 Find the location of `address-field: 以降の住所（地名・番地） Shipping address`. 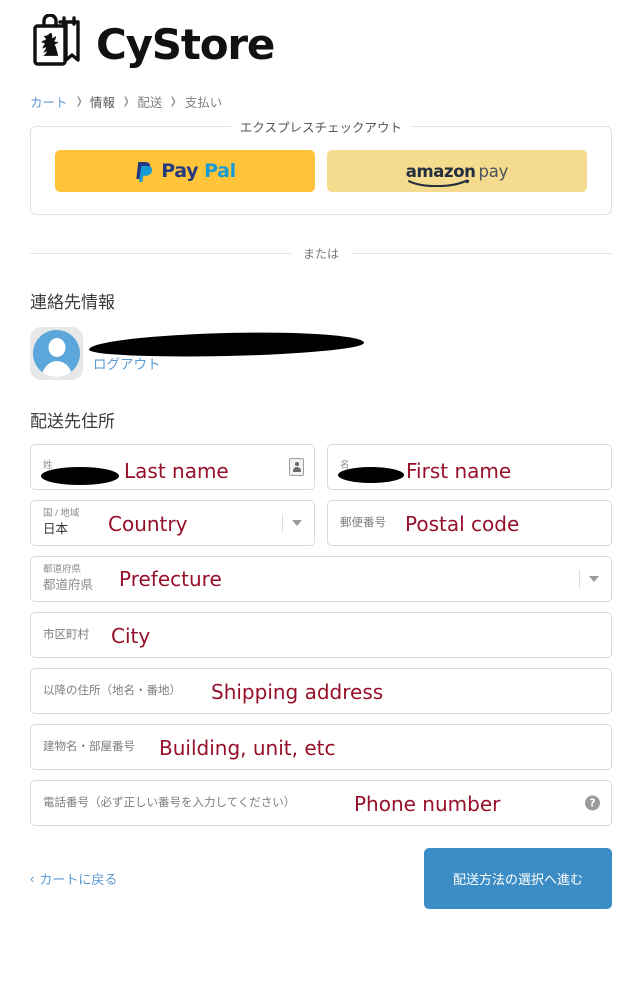

address-field: 以降の住所（地名・番地） Shipping address is located at coordinates (321, 691).